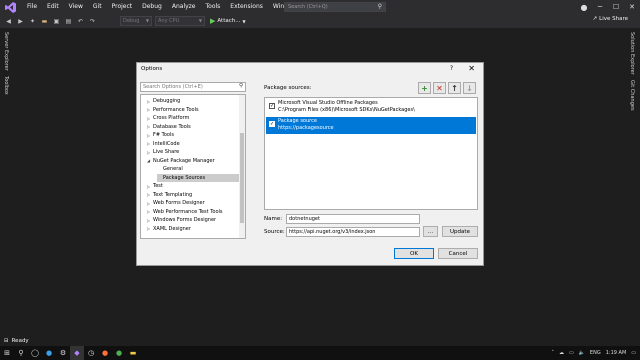 This screenshot has height=360, width=640. What do you see at coordinates (80, 21) in the screenshot?
I see `undo-icon: ↶` at bounding box center [80, 21].